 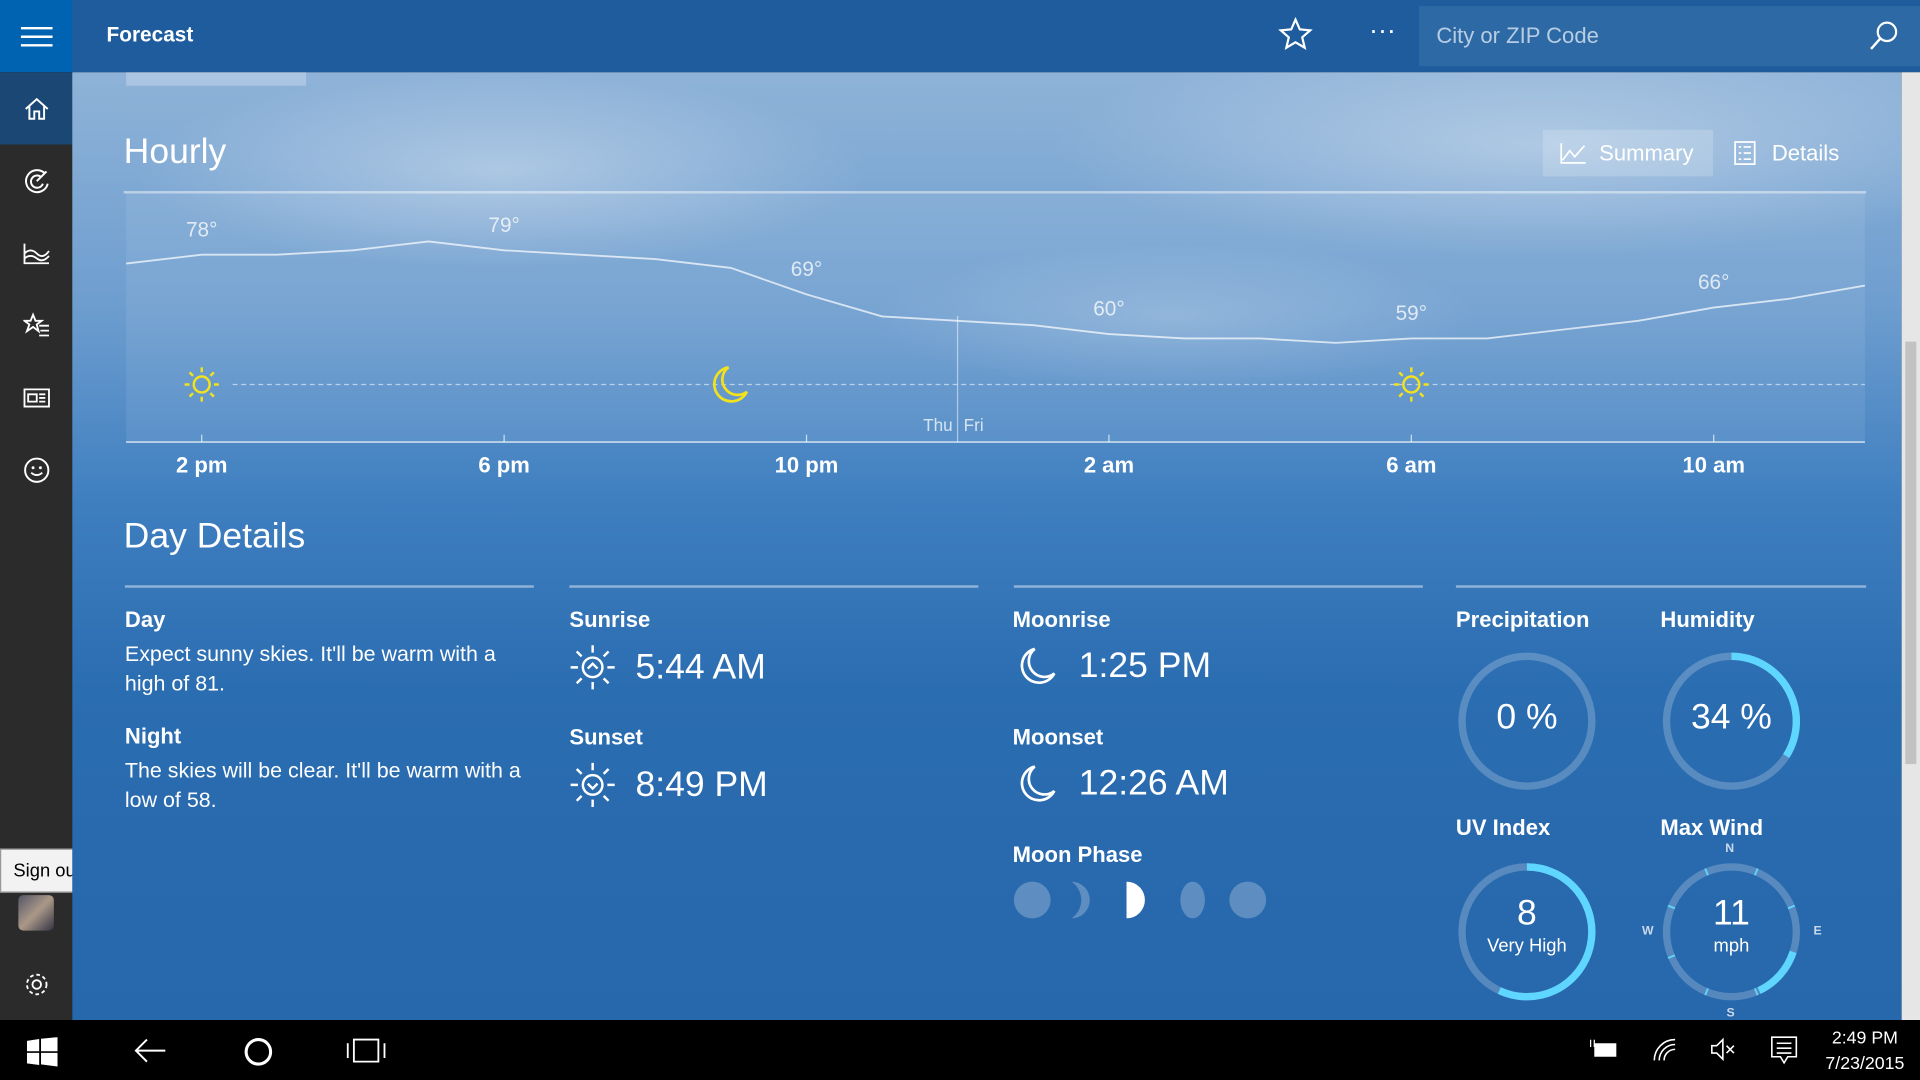 What do you see at coordinates (1603, 1049) in the screenshot?
I see `battery-icon` at bounding box center [1603, 1049].